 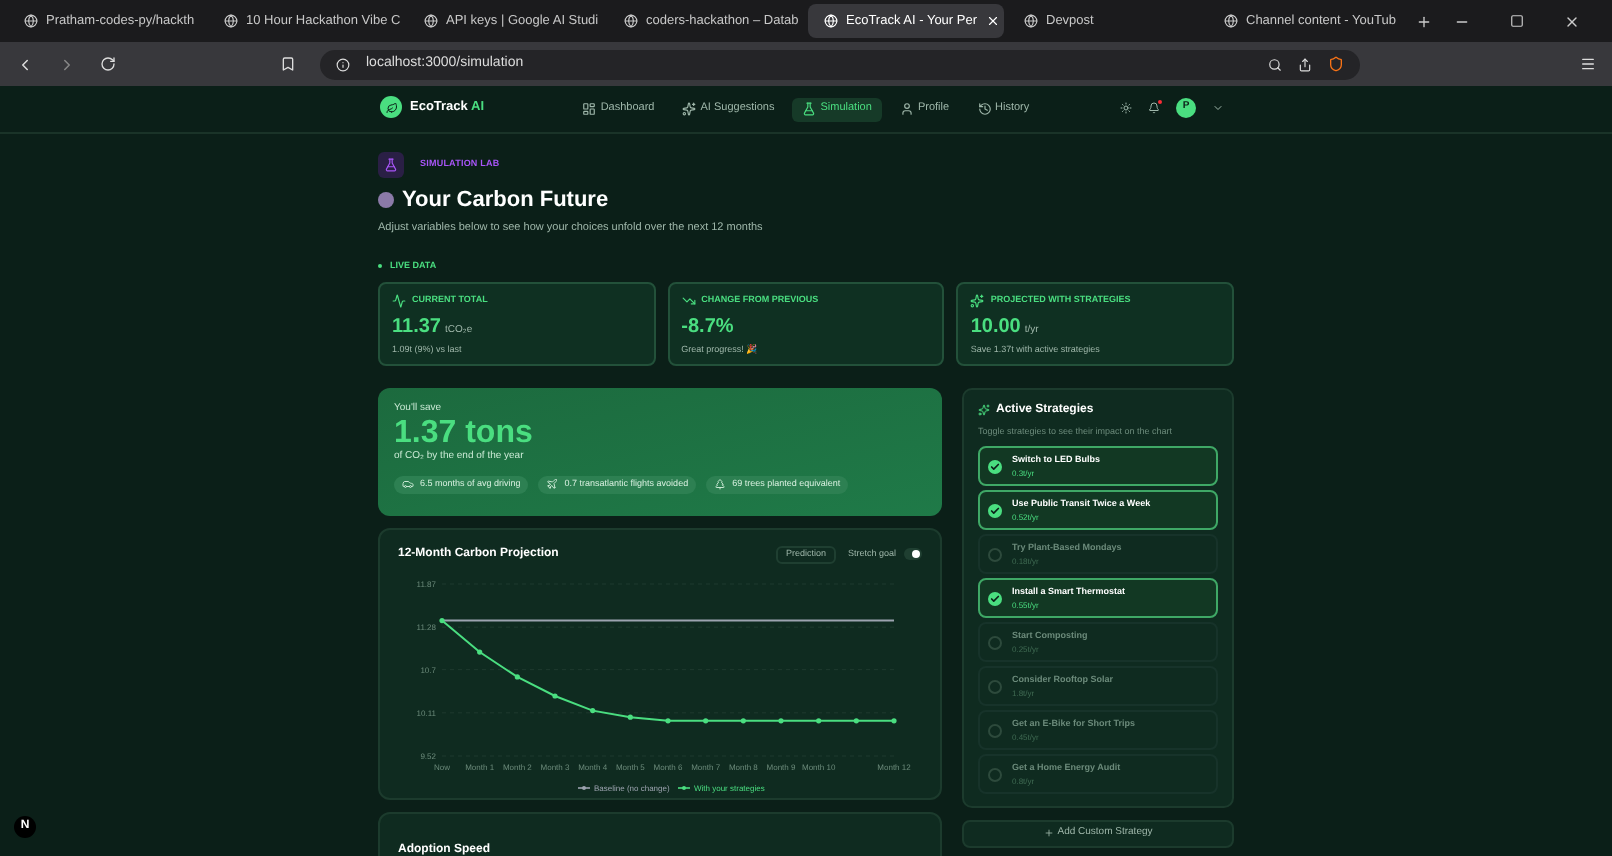 What do you see at coordinates (707, 327) in the screenshot?
I see `stat-value: -8.7%` at bounding box center [707, 327].